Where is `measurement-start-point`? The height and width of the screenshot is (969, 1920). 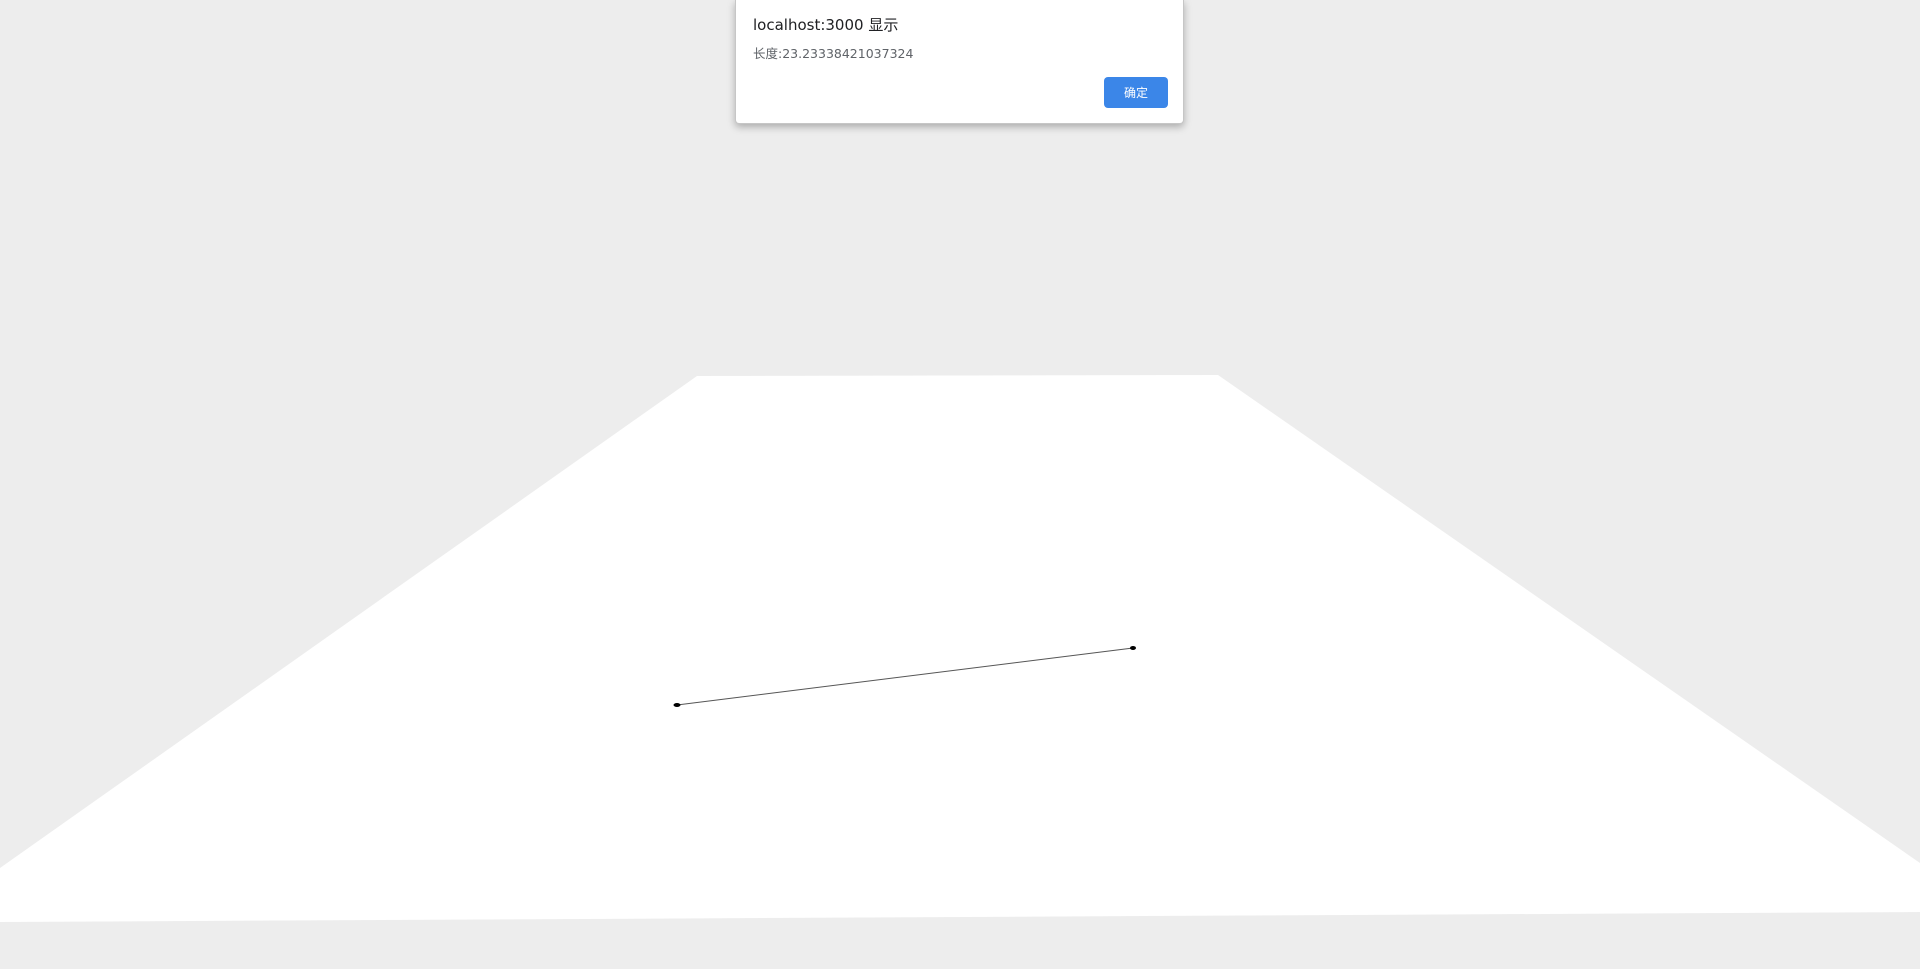 measurement-start-point is located at coordinates (677, 705).